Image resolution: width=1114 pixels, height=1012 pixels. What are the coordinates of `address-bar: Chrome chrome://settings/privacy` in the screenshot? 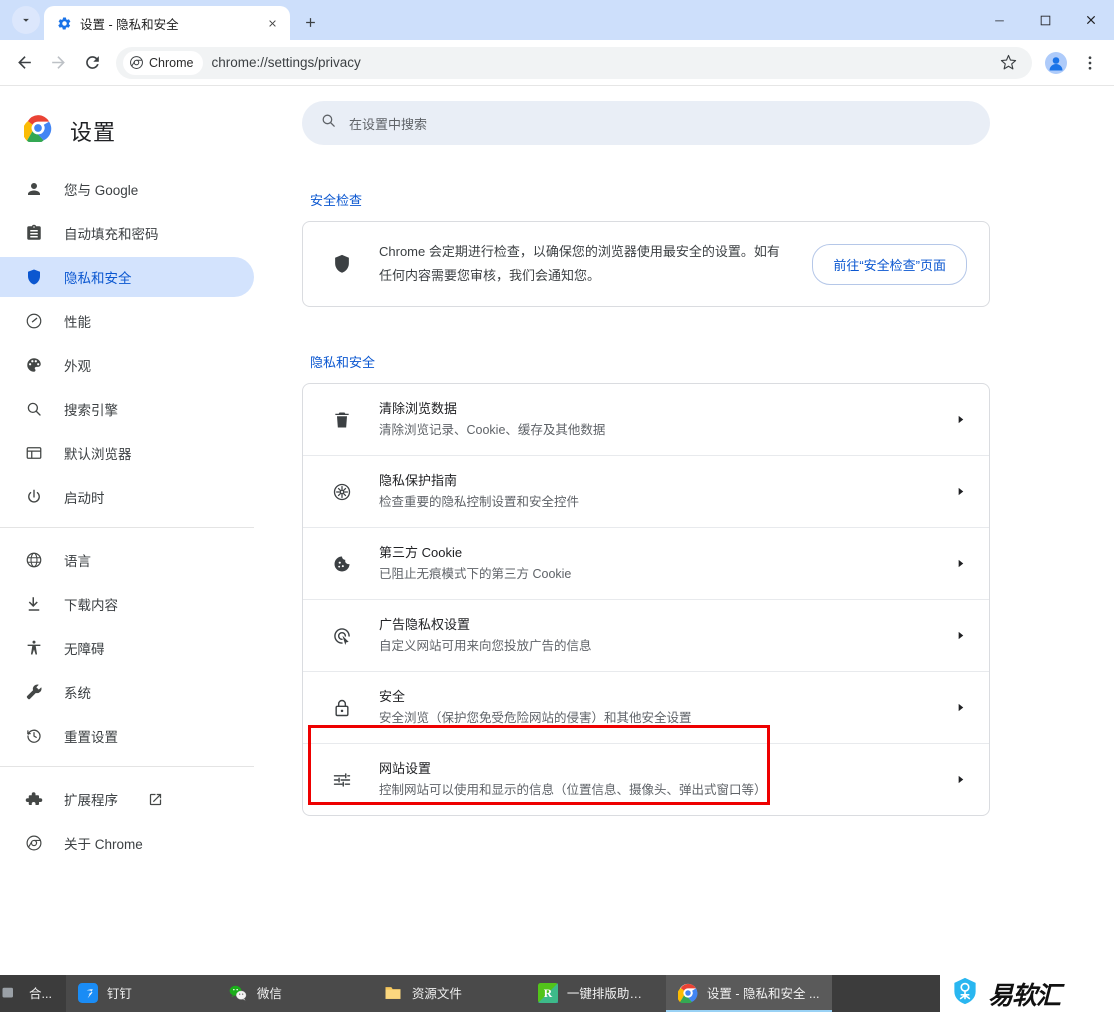 It's located at (574, 62).